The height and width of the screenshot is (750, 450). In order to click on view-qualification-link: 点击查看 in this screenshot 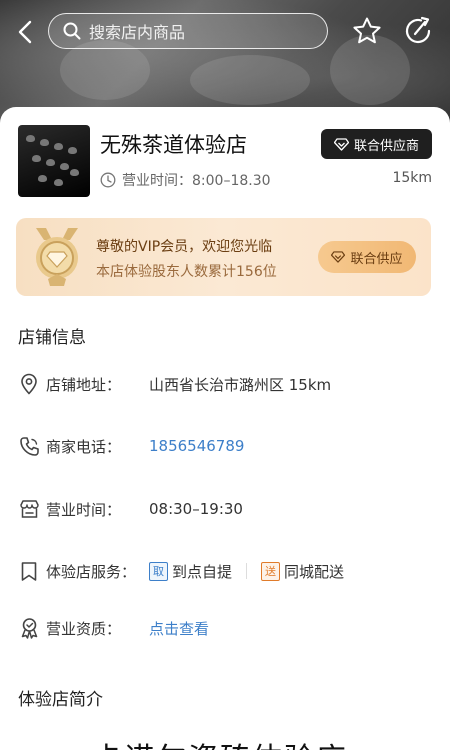, I will do `click(179, 628)`.